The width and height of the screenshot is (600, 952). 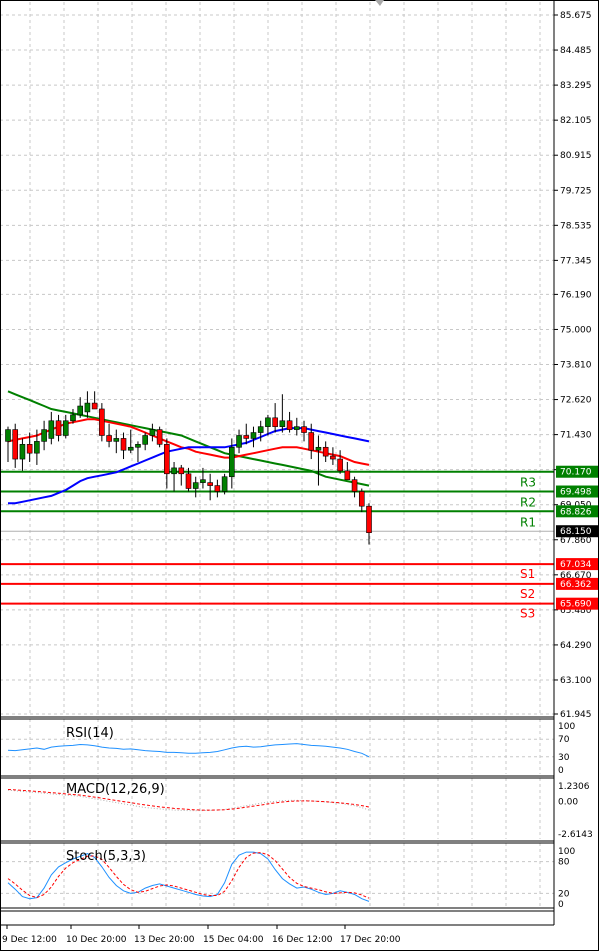 What do you see at coordinates (576, 156) in the screenshot?
I see `price-tick-label: 80.915` at bounding box center [576, 156].